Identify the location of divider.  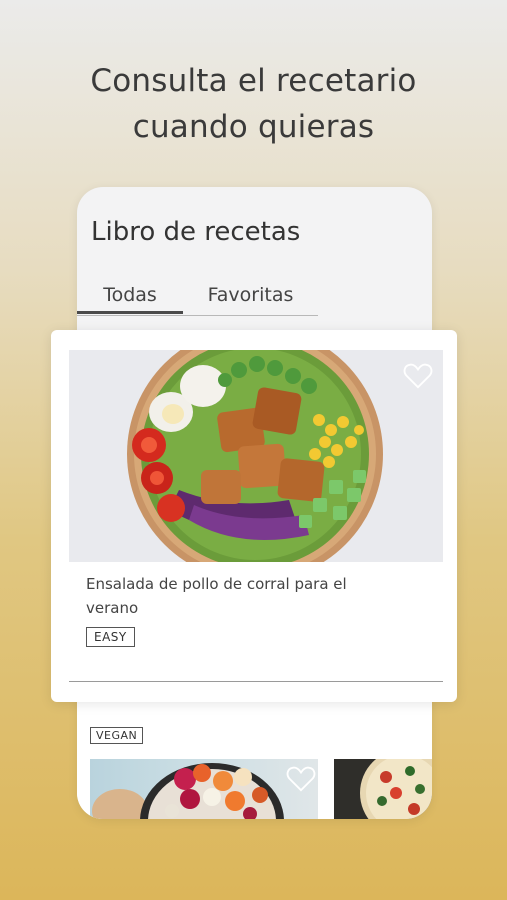
(256, 681).